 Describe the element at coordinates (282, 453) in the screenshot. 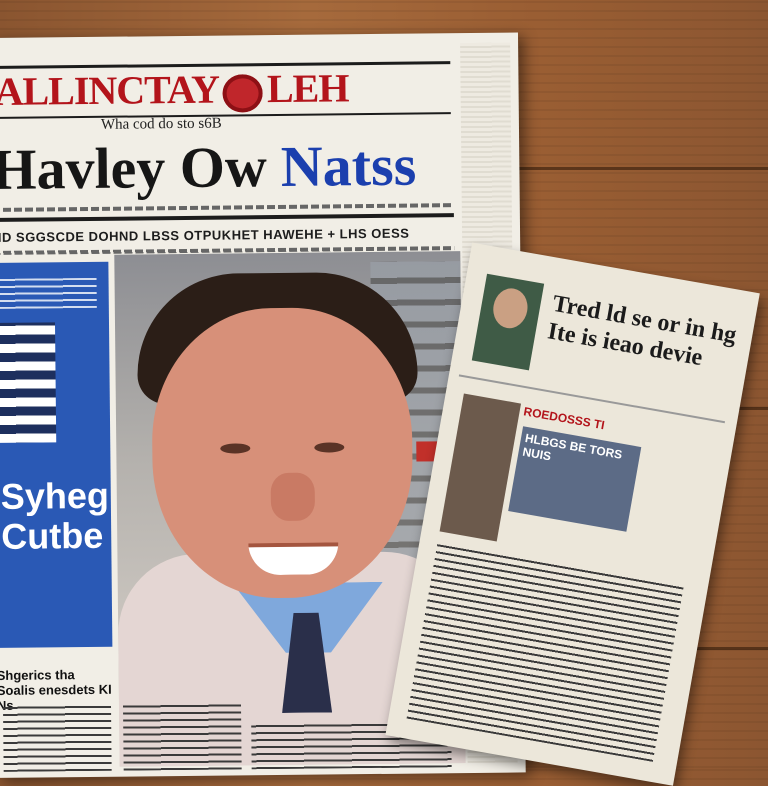

I see `person-face` at that location.